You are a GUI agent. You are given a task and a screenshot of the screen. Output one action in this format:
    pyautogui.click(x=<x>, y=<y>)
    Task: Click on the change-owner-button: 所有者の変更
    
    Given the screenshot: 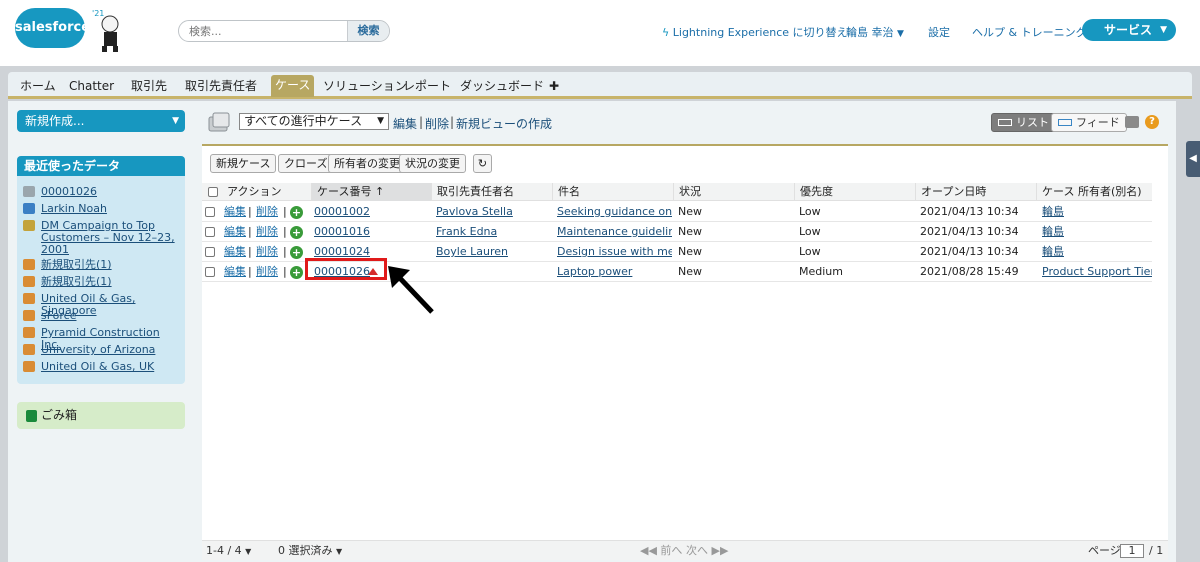 What is the action you would take?
    pyautogui.click(x=367, y=163)
    